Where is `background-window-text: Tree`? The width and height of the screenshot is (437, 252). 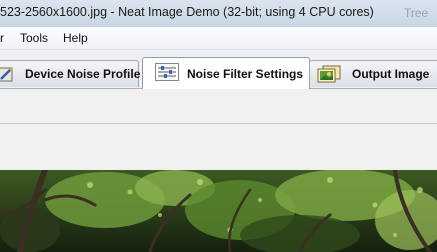 background-window-text: Tree is located at coordinates (416, 13).